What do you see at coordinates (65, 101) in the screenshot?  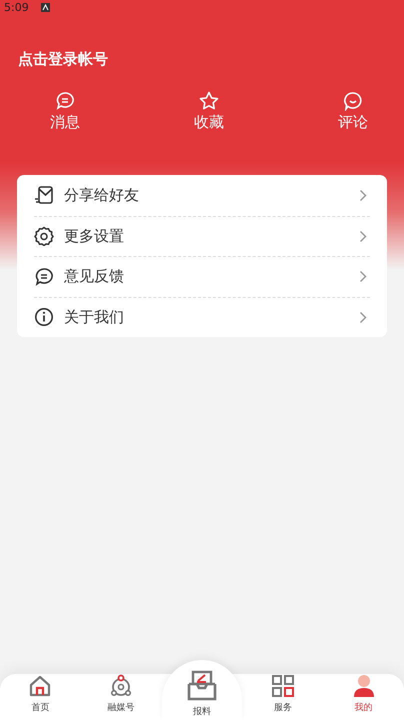 I see `message-icon` at bounding box center [65, 101].